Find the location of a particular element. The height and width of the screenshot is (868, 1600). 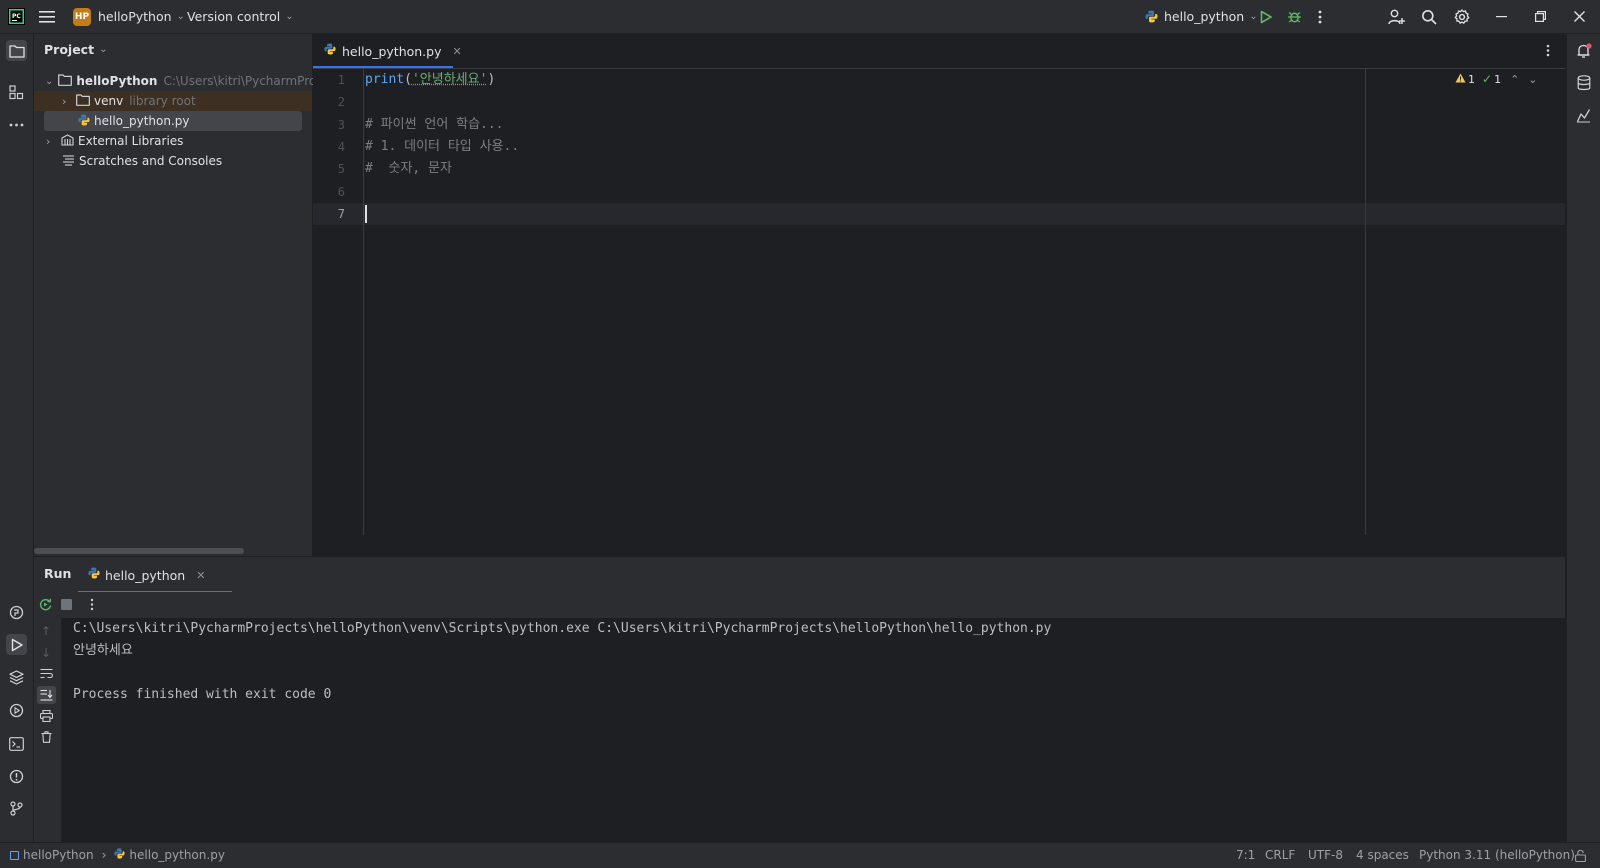

version-control-icon is located at coordinates (16, 808).